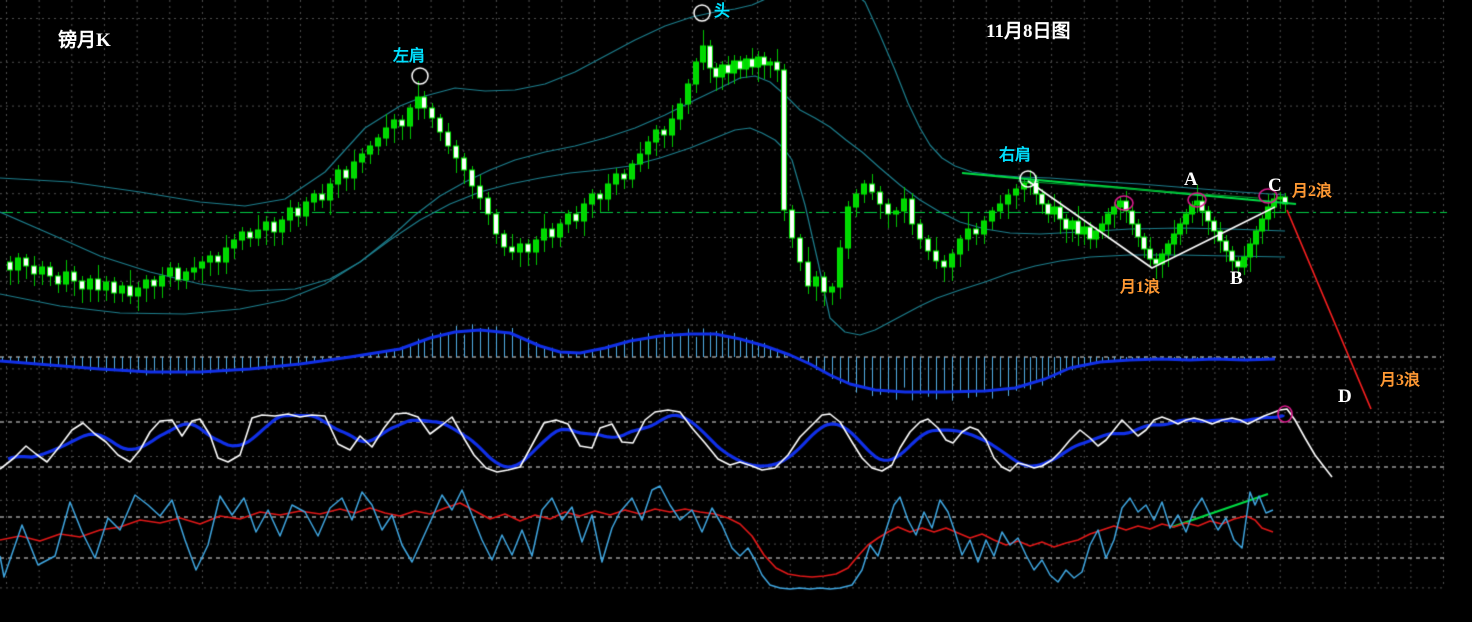 The height and width of the screenshot is (622, 1472). What do you see at coordinates (409, 56) in the screenshot?
I see `left-shoulder-label: 左肩` at bounding box center [409, 56].